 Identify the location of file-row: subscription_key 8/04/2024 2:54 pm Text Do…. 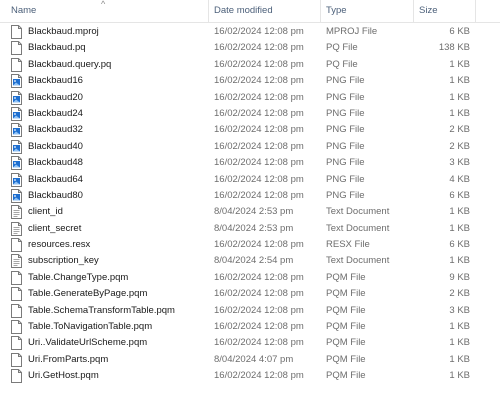
(250, 261).